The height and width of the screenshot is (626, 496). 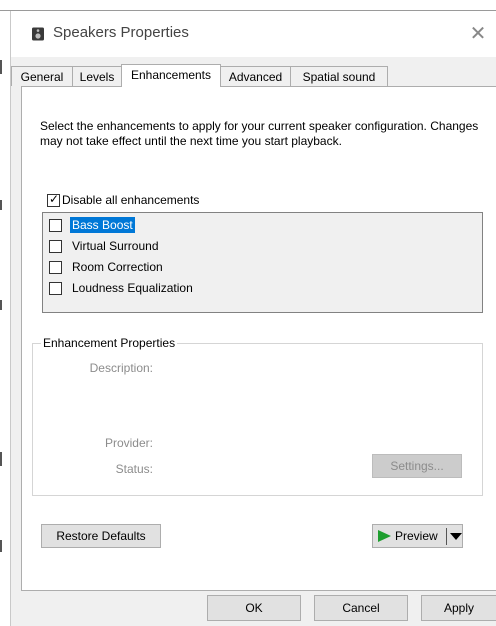 What do you see at coordinates (109, 343) in the screenshot?
I see `group-title: Enhancement Properties` at bounding box center [109, 343].